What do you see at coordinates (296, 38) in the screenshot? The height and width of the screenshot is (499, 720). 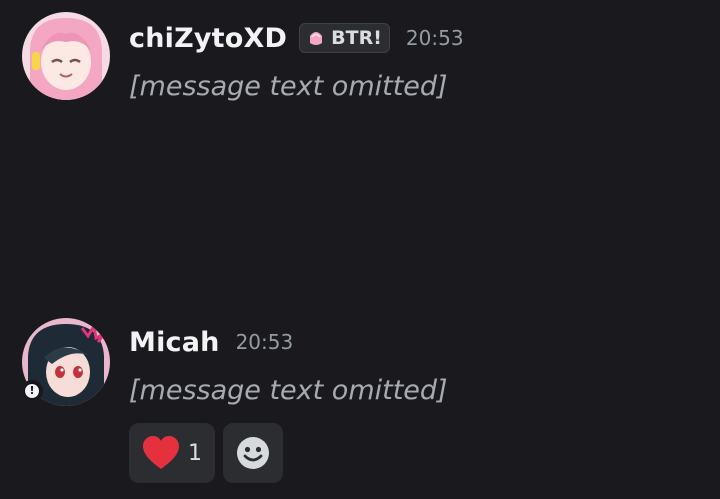 I see `message-header: chiZytoXD BTR! 20:53` at bounding box center [296, 38].